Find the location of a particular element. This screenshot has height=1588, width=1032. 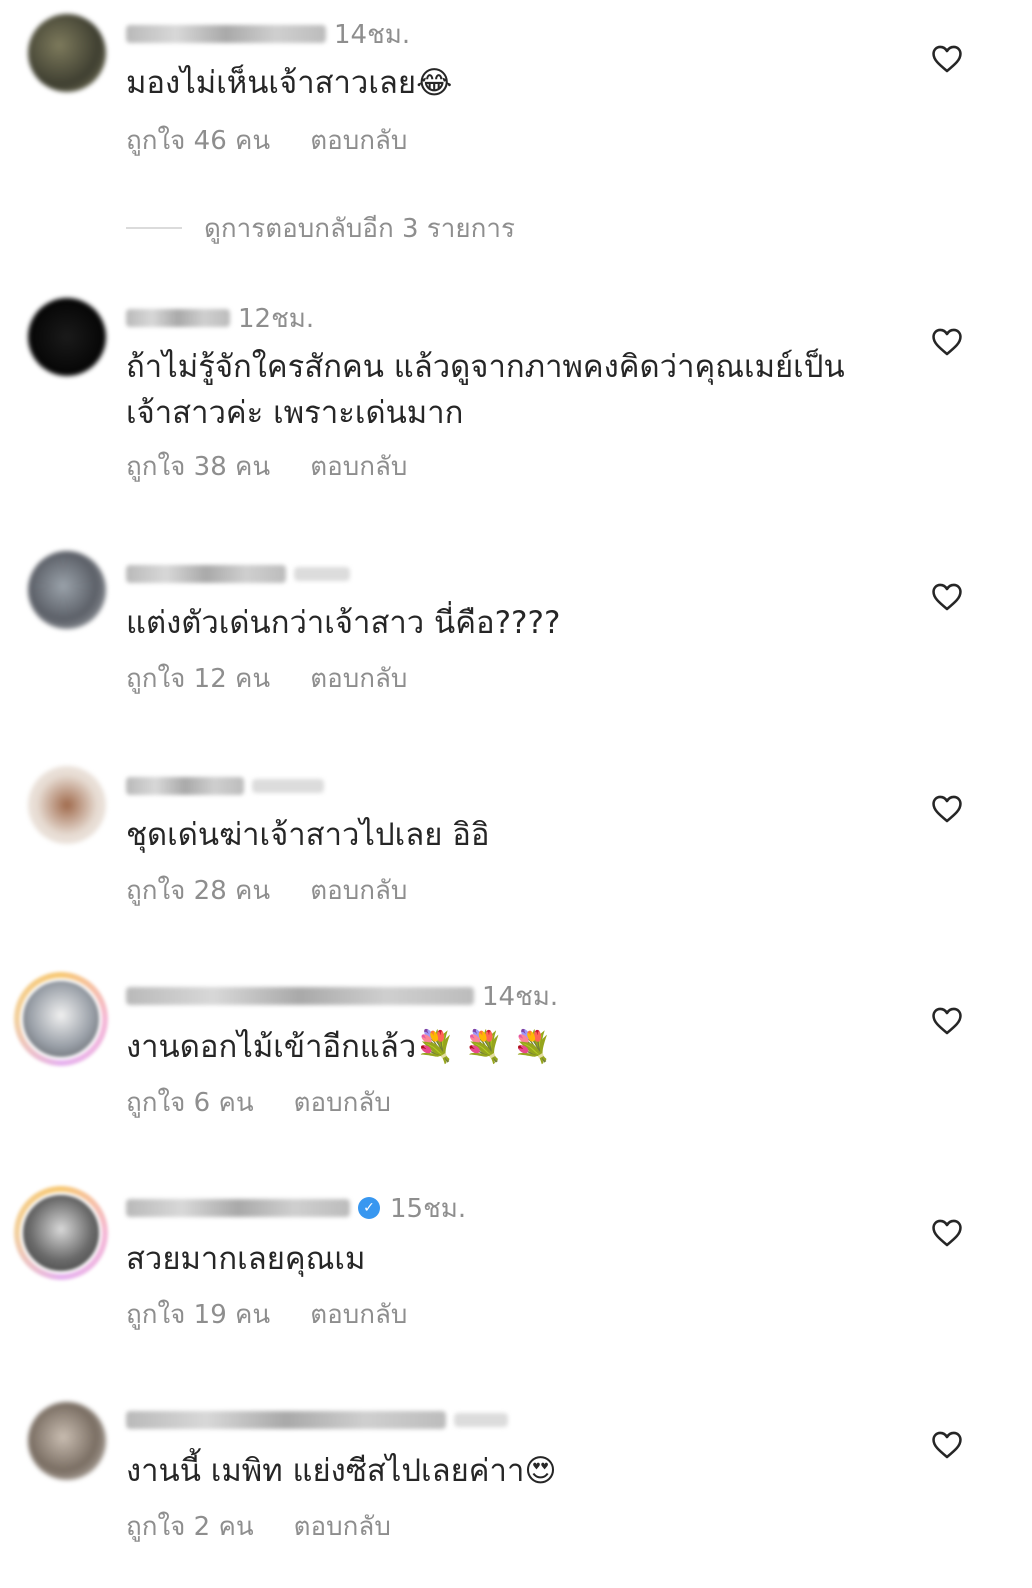

comment-meta: 12ชม. is located at coordinates (220, 318).